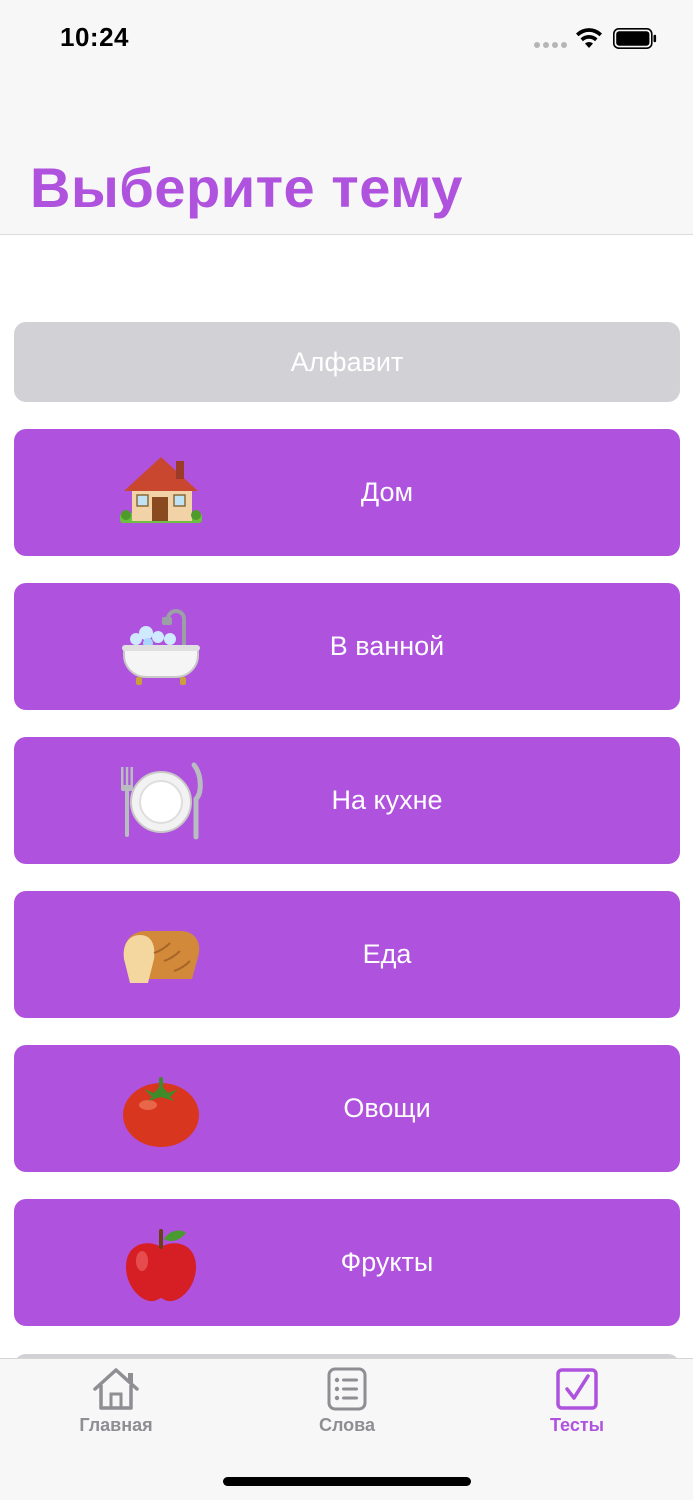  I want to click on tab-words: Слова, so click(347, 1407).